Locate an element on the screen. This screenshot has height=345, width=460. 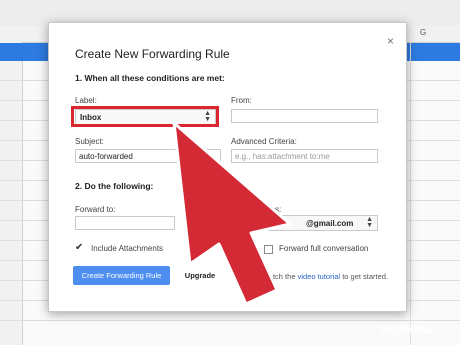
hint-prefix: Watch the is located at coordinates (280, 276).